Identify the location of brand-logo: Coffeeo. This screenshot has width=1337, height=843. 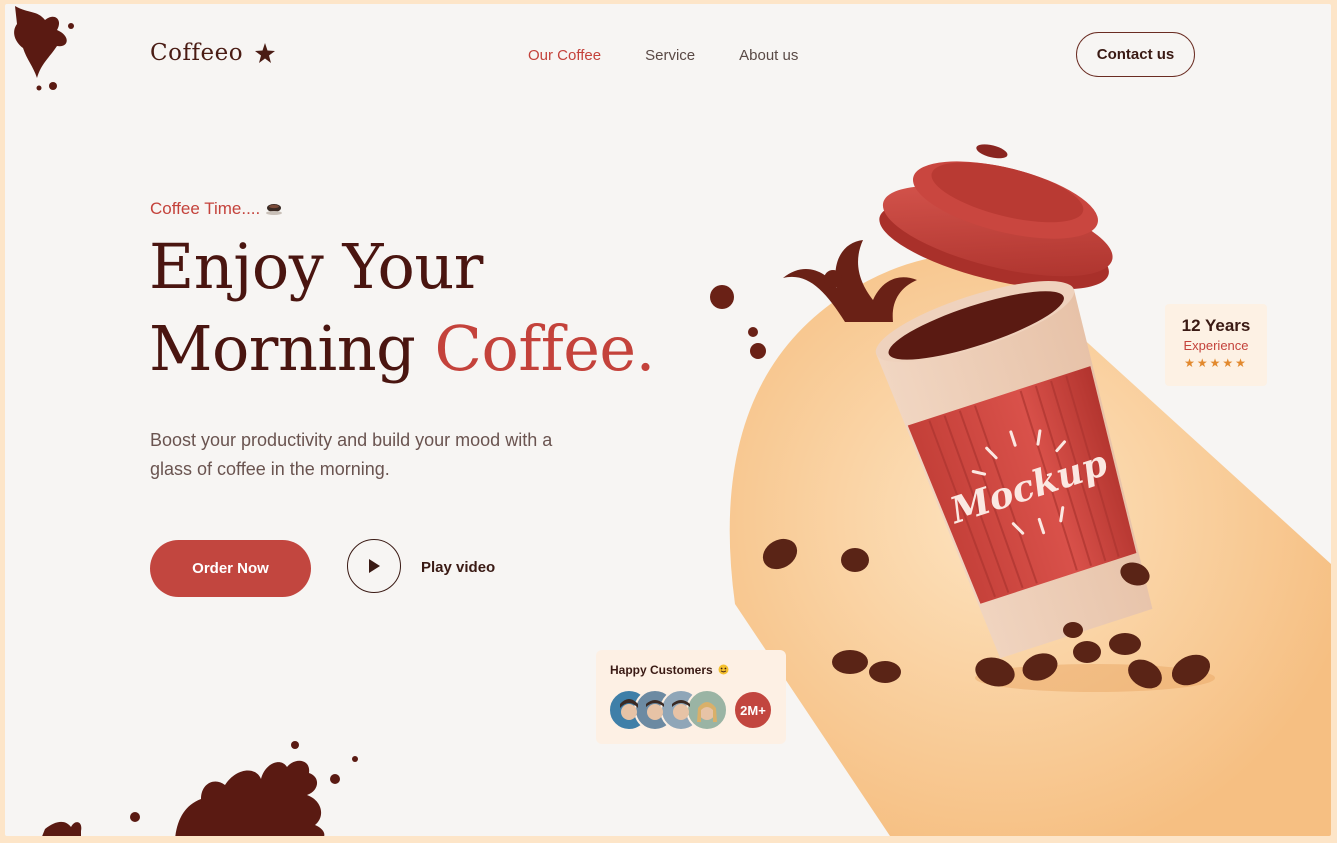
(213, 53).